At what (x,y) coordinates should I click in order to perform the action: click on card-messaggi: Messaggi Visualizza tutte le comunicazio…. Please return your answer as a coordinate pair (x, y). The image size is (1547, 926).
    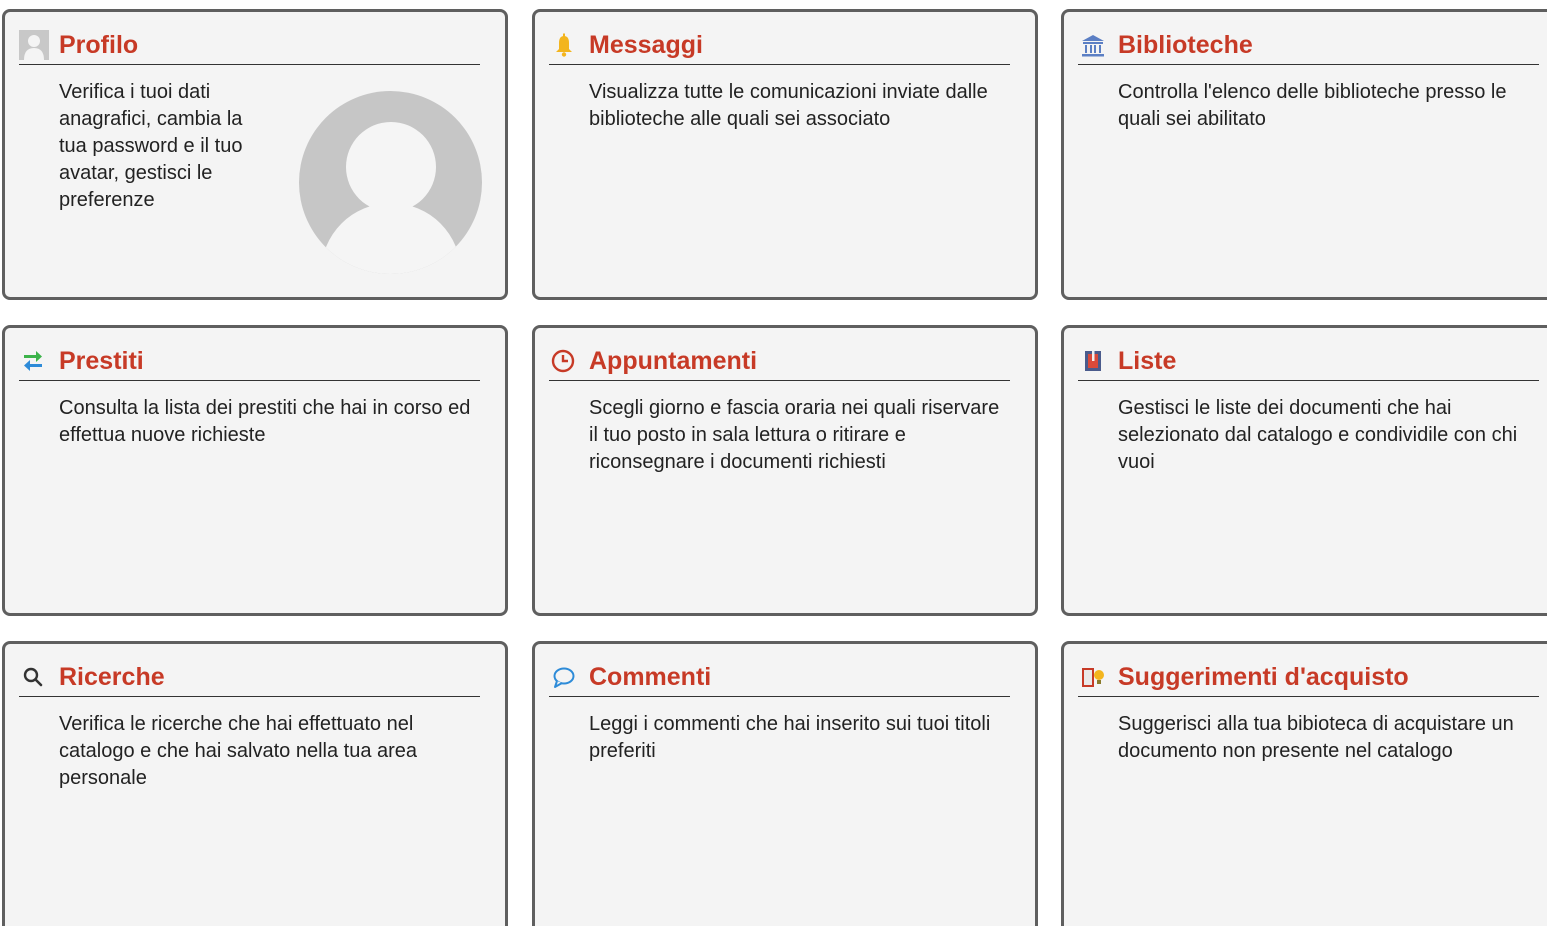
    Looking at the image, I should click on (785, 154).